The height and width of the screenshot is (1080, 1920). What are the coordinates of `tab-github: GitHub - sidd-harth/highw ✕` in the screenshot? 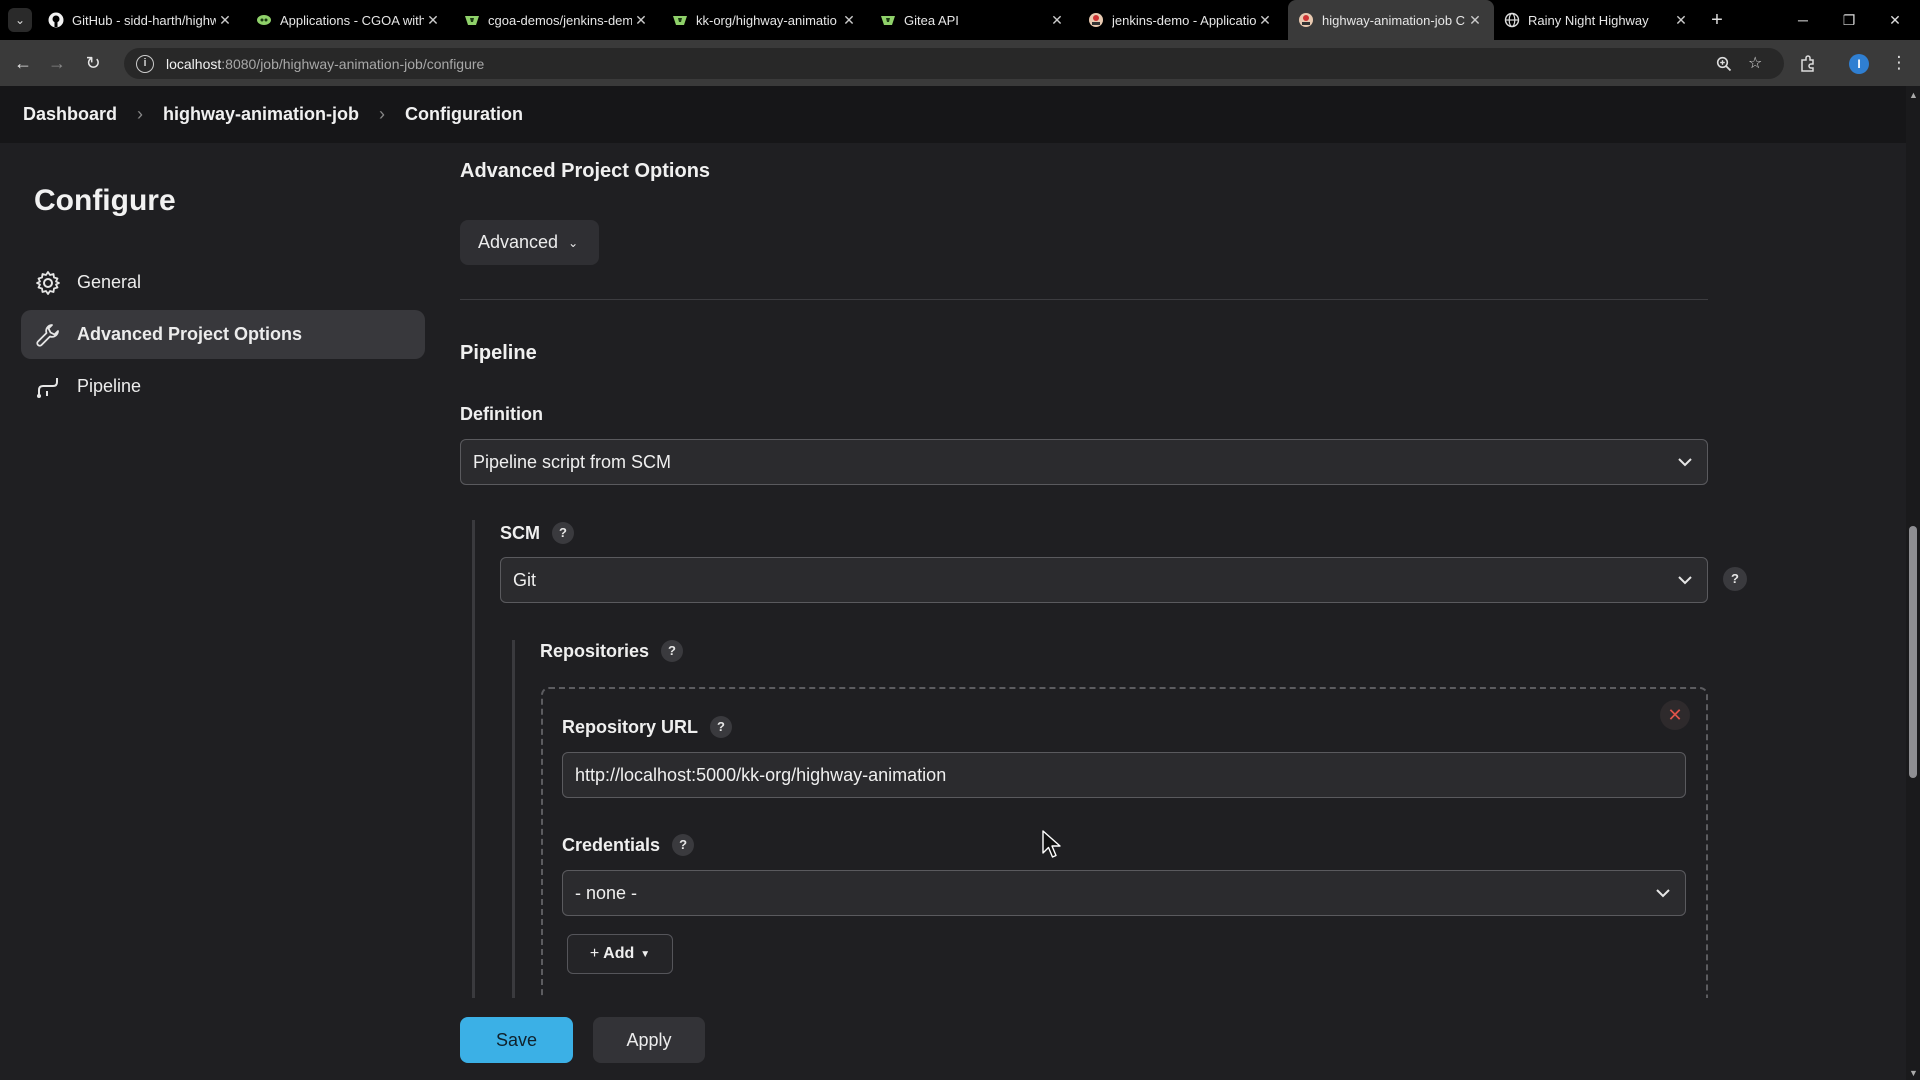 It's located at (141, 20).